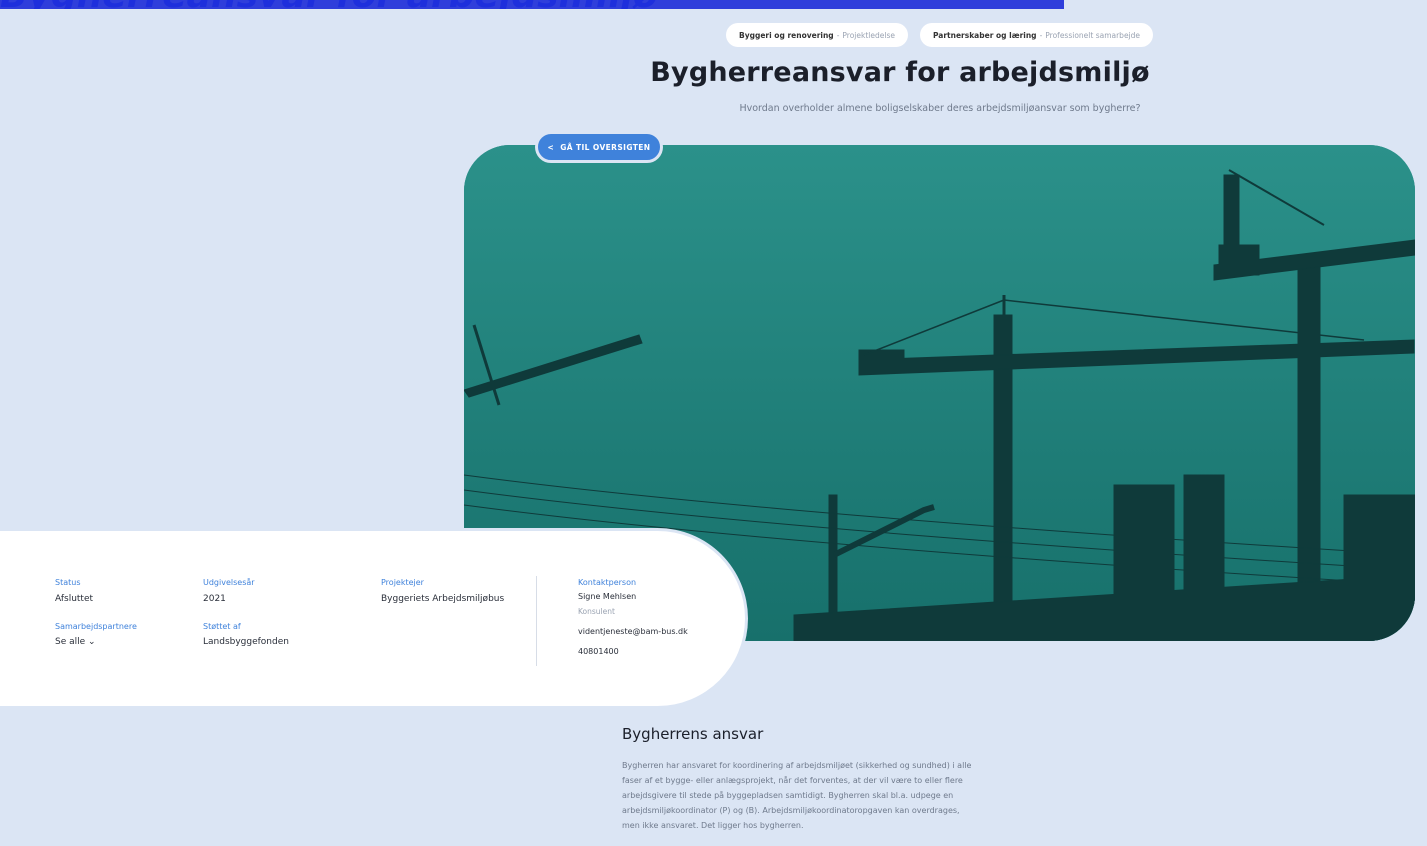 The image size is (1427, 846). I want to click on owner-value: Byggeriets Arbejdsmiljøbus, so click(443, 599).